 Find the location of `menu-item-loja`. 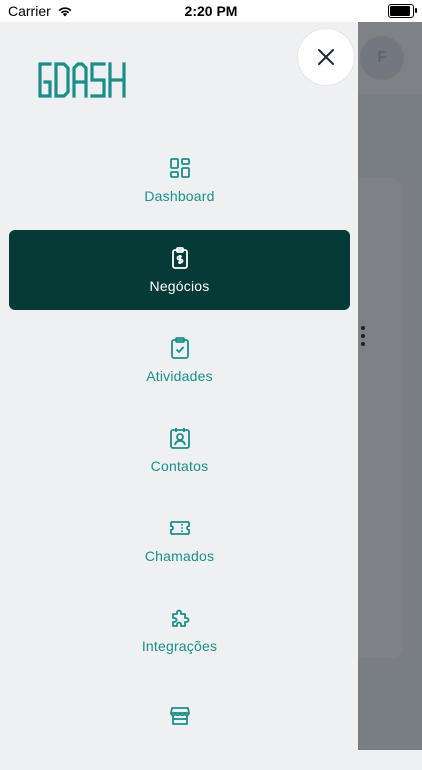

menu-item-loja is located at coordinates (179, 720).